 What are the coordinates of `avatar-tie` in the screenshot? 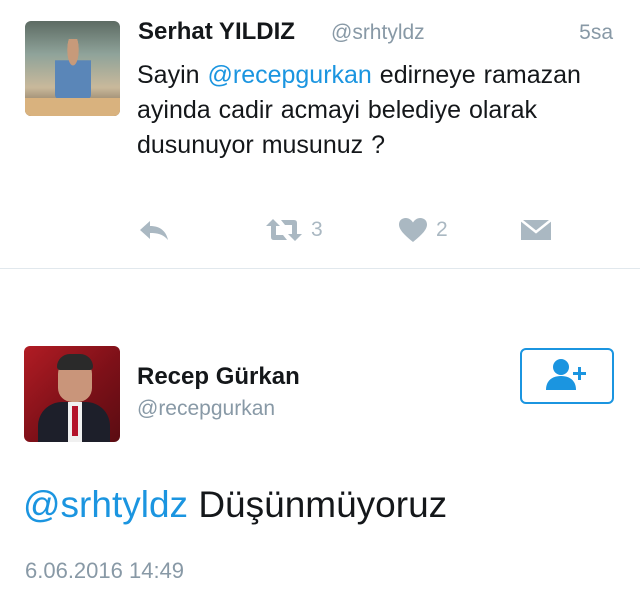 It's located at (75, 421).